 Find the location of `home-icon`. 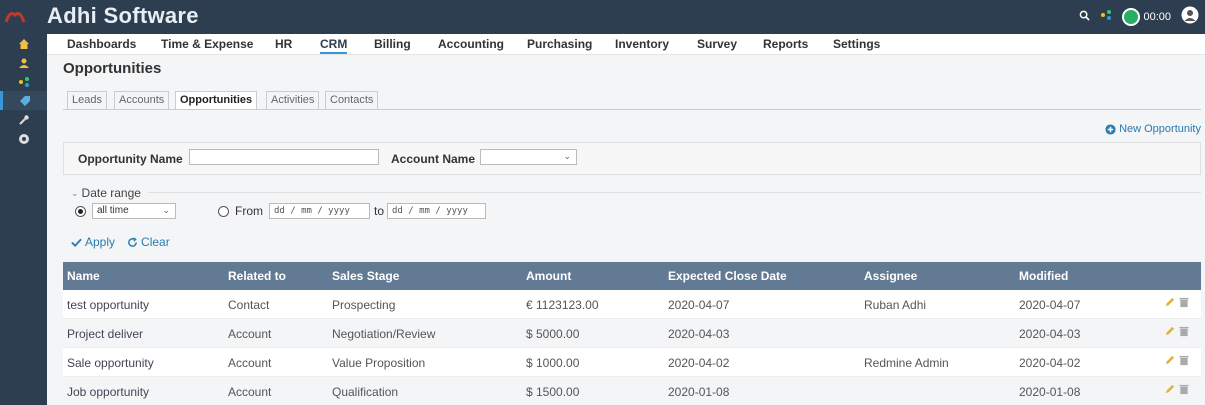

home-icon is located at coordinates (23, 43).